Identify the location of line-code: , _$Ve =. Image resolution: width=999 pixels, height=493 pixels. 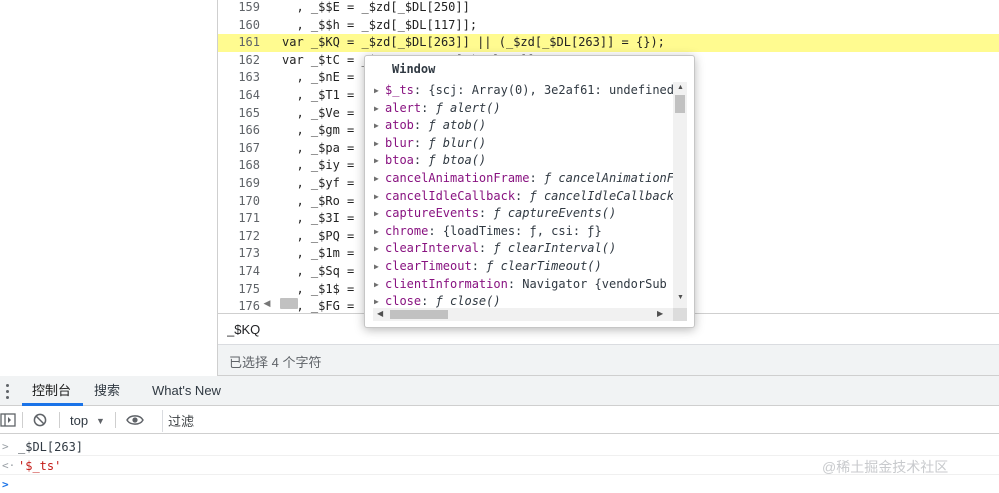
(318, 112).